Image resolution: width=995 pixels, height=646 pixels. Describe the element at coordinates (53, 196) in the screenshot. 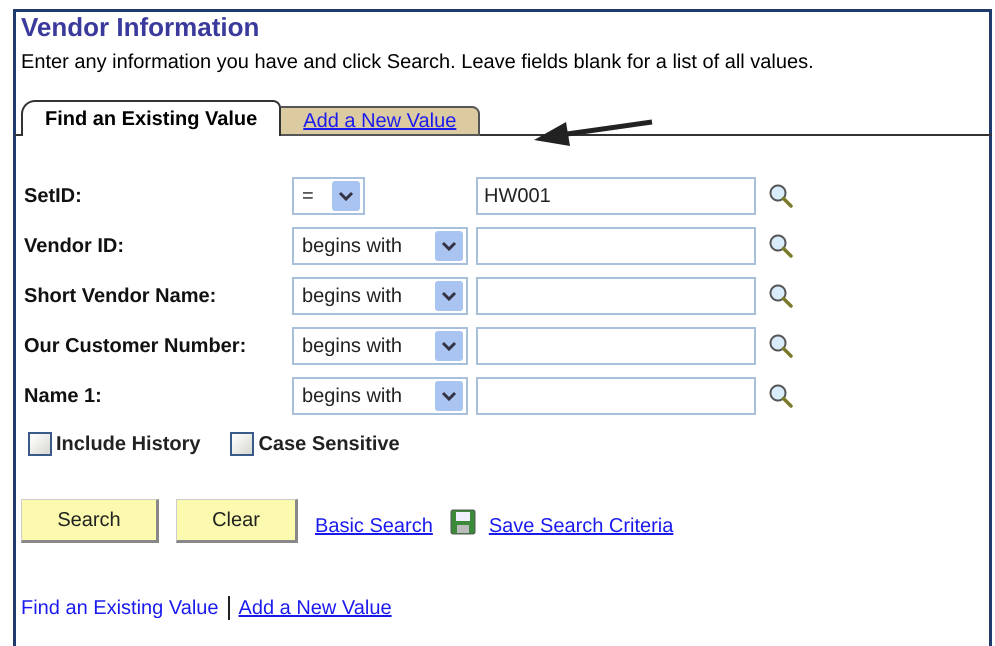

I see `field-label: SetID:` at that location.